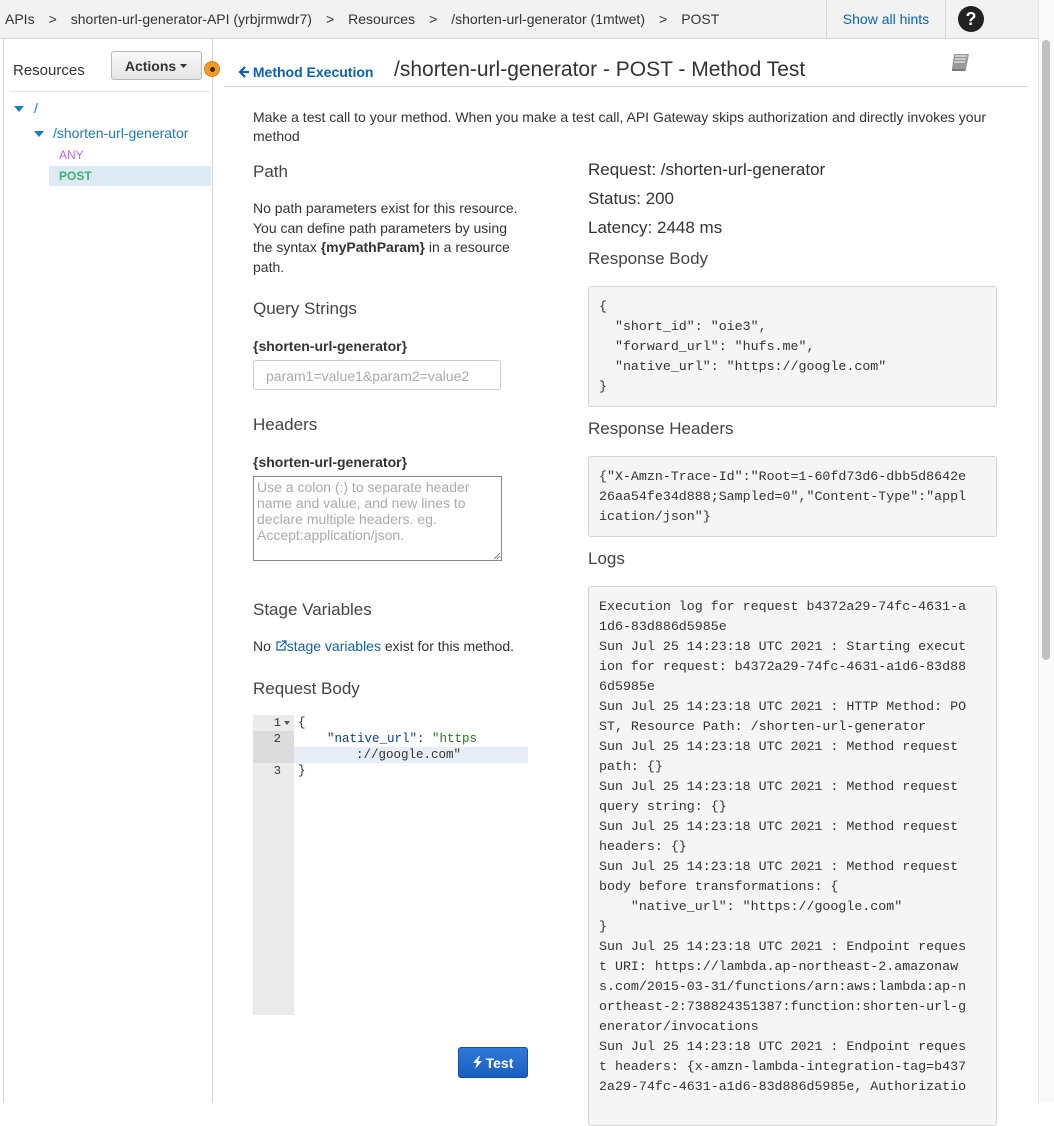 Image resolution: width=1054 pixels, height=1126 pixels. Describe the element at coordinates (707, 169) in the screenshot. I see `request-path: Request: /shorten-url-generator` at that location.